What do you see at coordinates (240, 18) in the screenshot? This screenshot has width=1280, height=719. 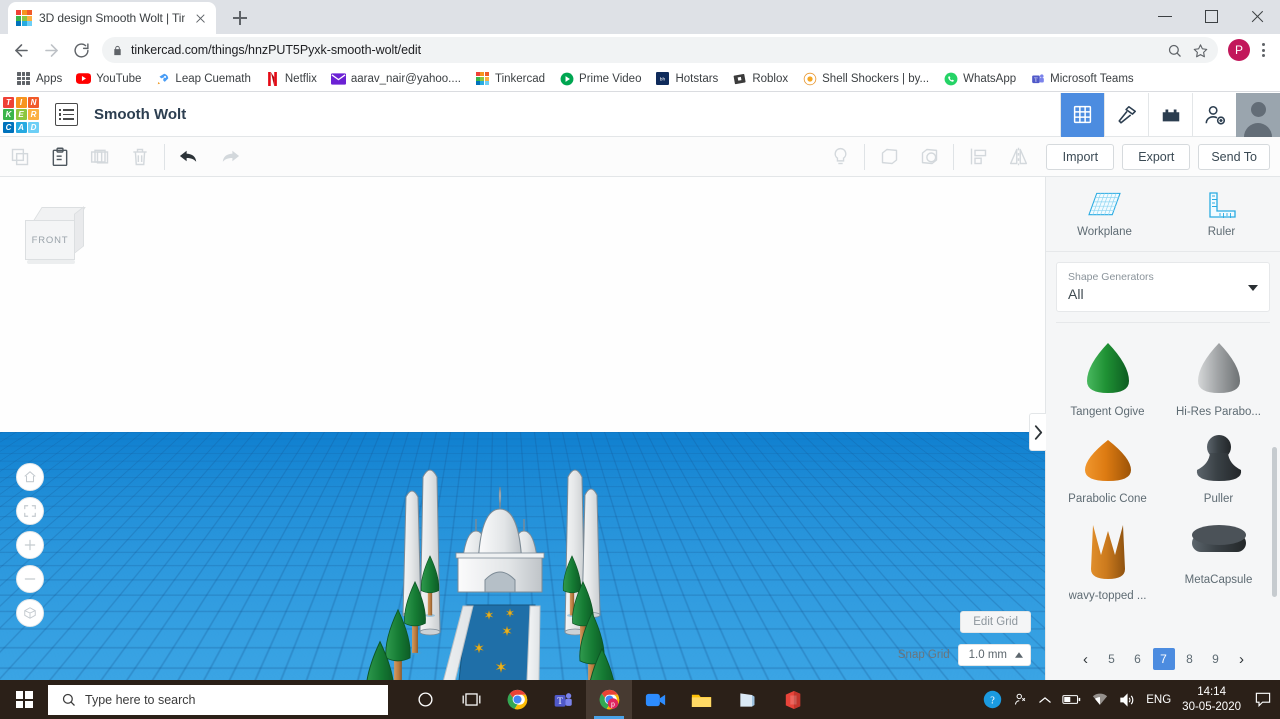 I see `new-tab-button` at bounding box center [240, 18].